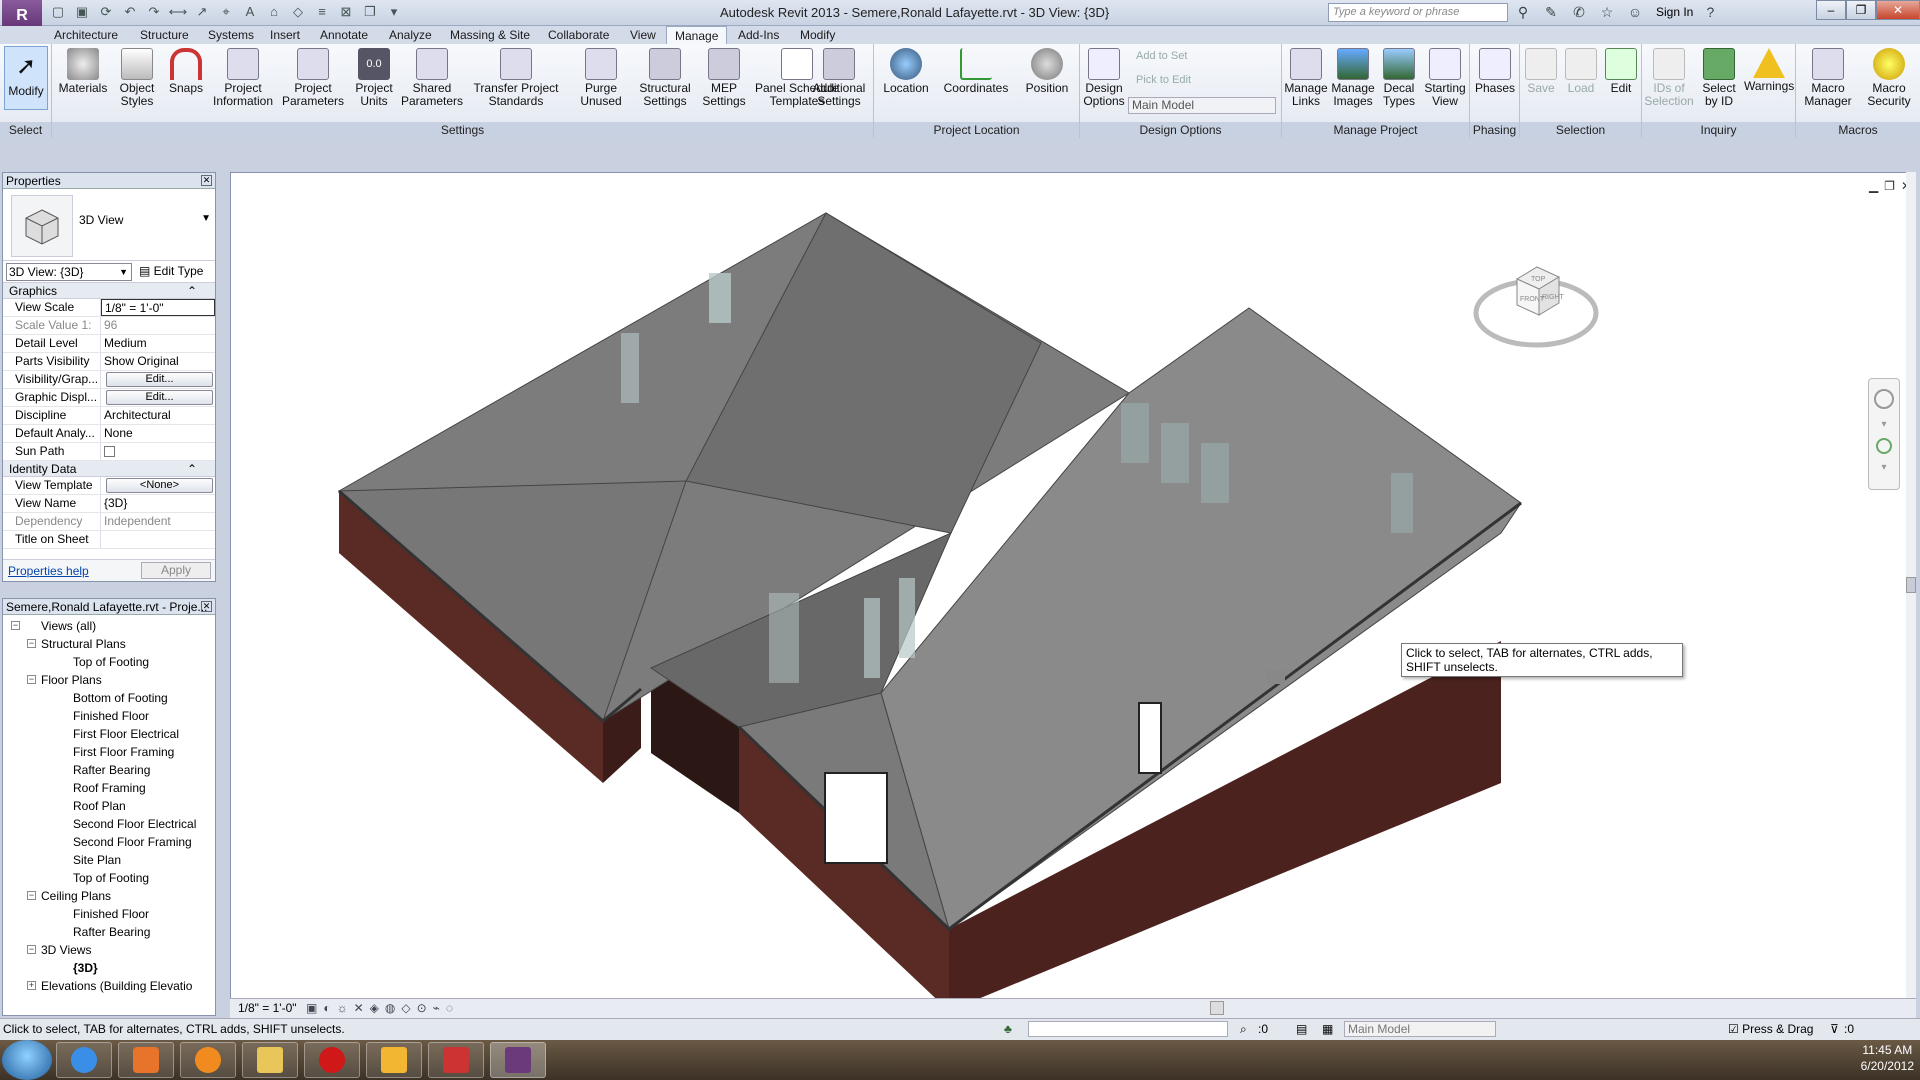  I want to click on side-window, so click(1150, 738).